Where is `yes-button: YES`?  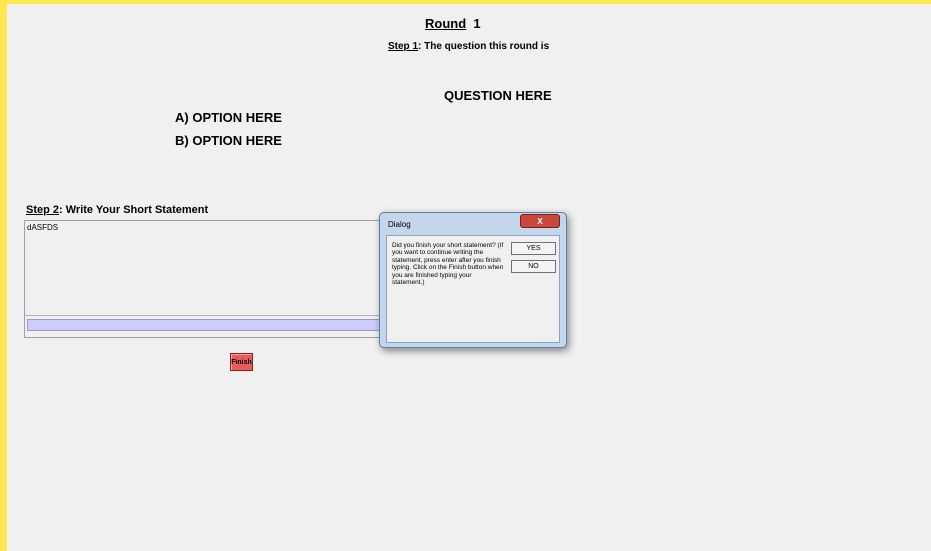 yes-button: YES is located at coordinates (533, 248).